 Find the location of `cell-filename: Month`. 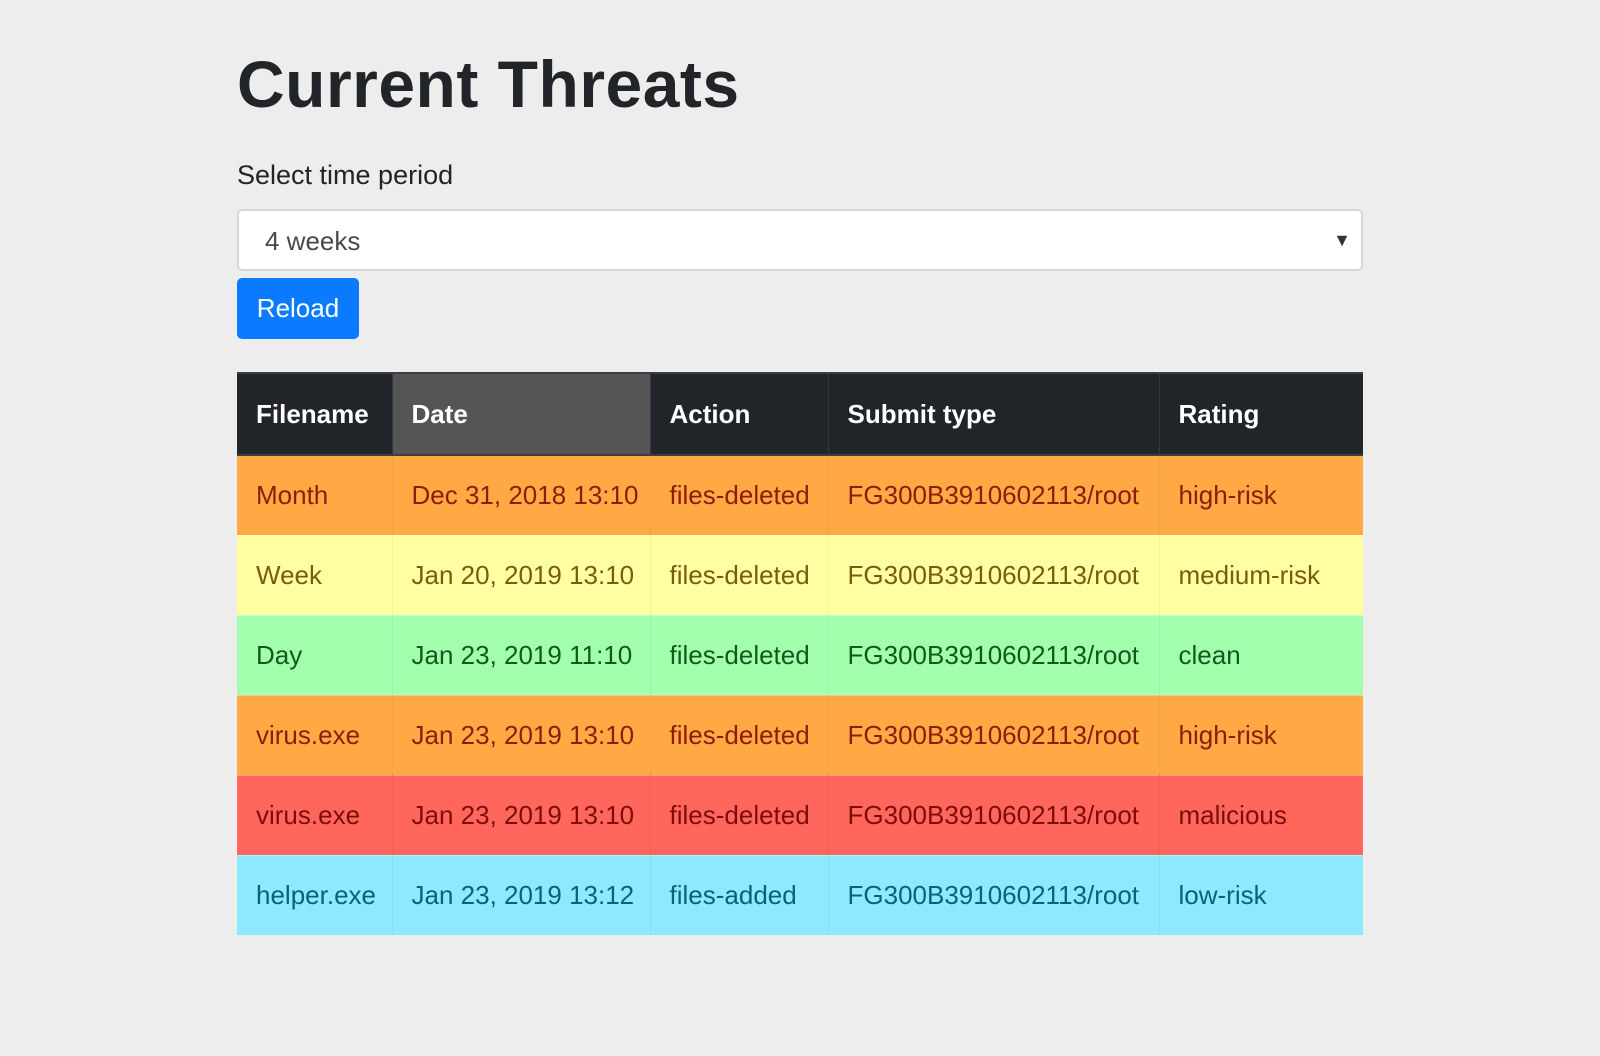

cell-filename: Month is located at coordinates (315, 494).